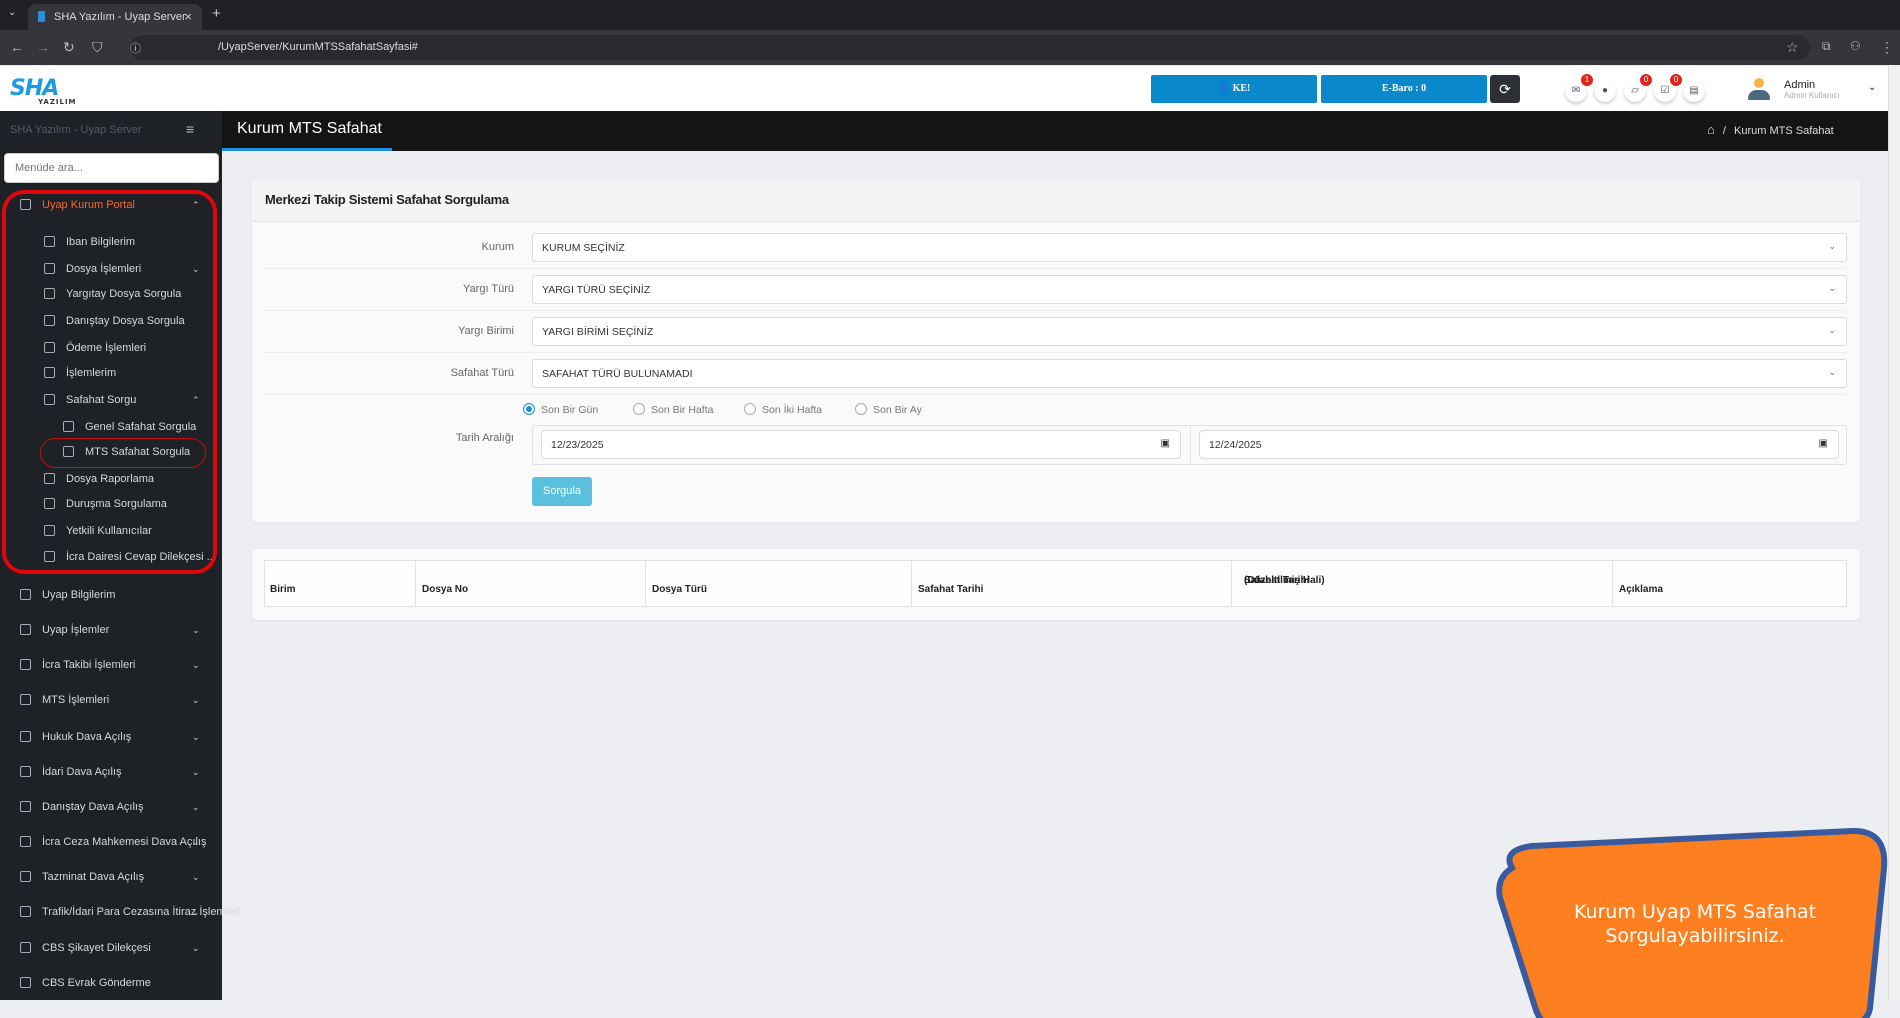 Image resolution: width=1900 pixels, height=1018 pixels. I want to click on sha-logo: SHA YAZILIM, so click(43, 91).